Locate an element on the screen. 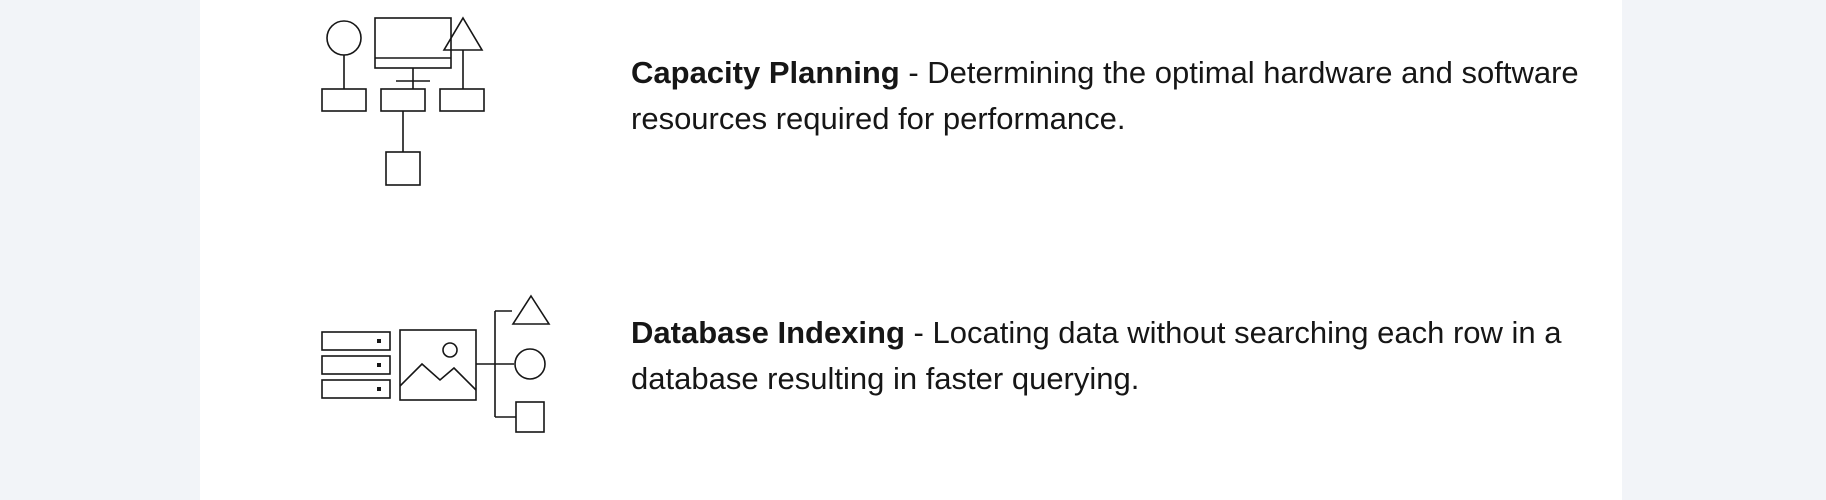 This screenshot has width=1826, height=500. feature-term: Database Indexing is located at coordinates (768, 332).